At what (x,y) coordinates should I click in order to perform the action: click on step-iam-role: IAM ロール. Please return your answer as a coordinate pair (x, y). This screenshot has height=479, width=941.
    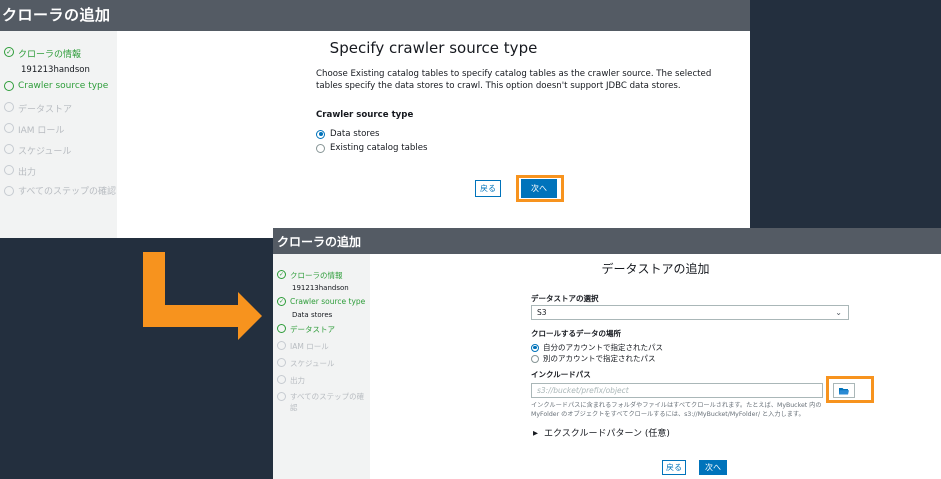
    Looking at the image, I should click on (303, 346).